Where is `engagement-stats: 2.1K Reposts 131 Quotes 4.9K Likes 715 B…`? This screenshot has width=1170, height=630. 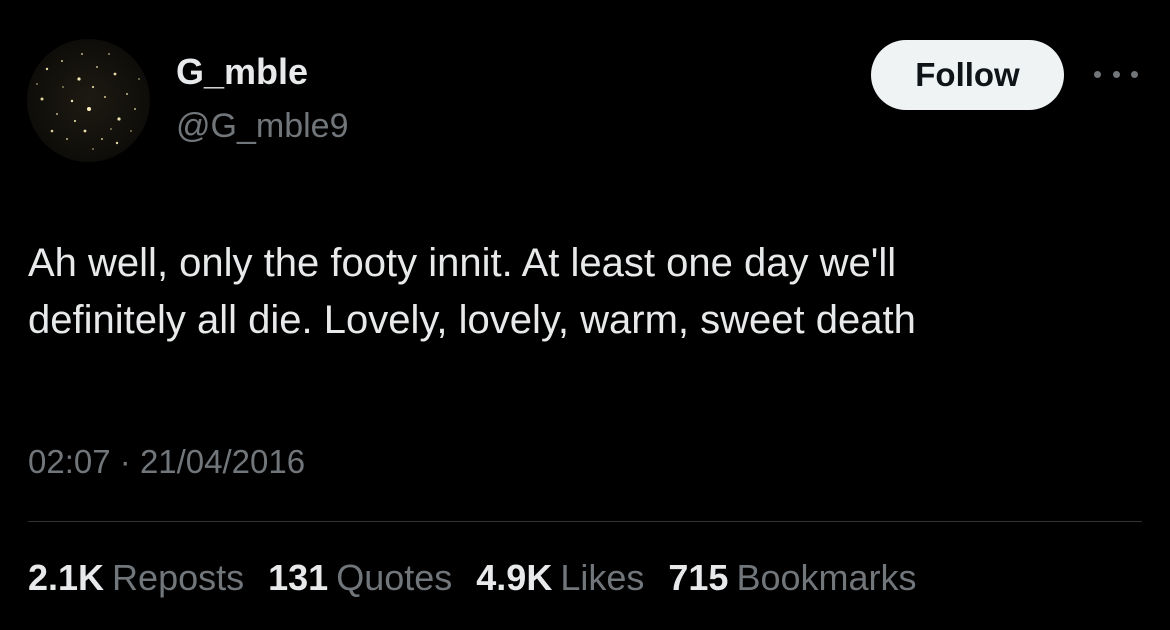 engagement-stats: 2.1K Reposts 131 Quotes 4.9K Likes 715 B… is located at coordinates (484, 578).